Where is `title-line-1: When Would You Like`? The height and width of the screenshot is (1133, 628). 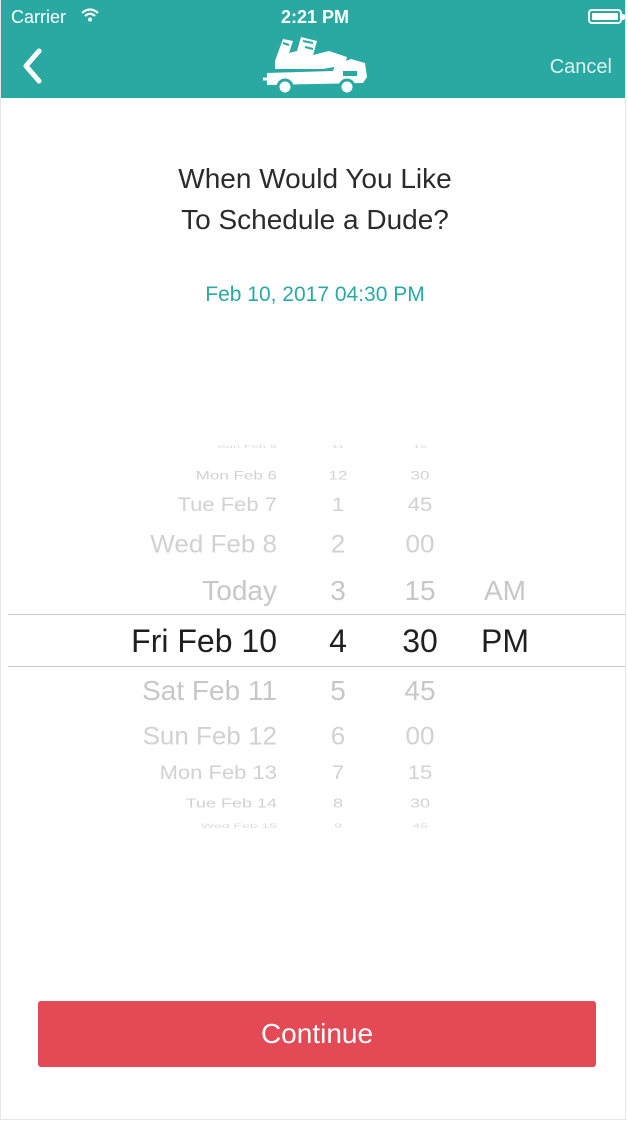 title-line-1: When Would You Like is located at coordinates (315, 178).